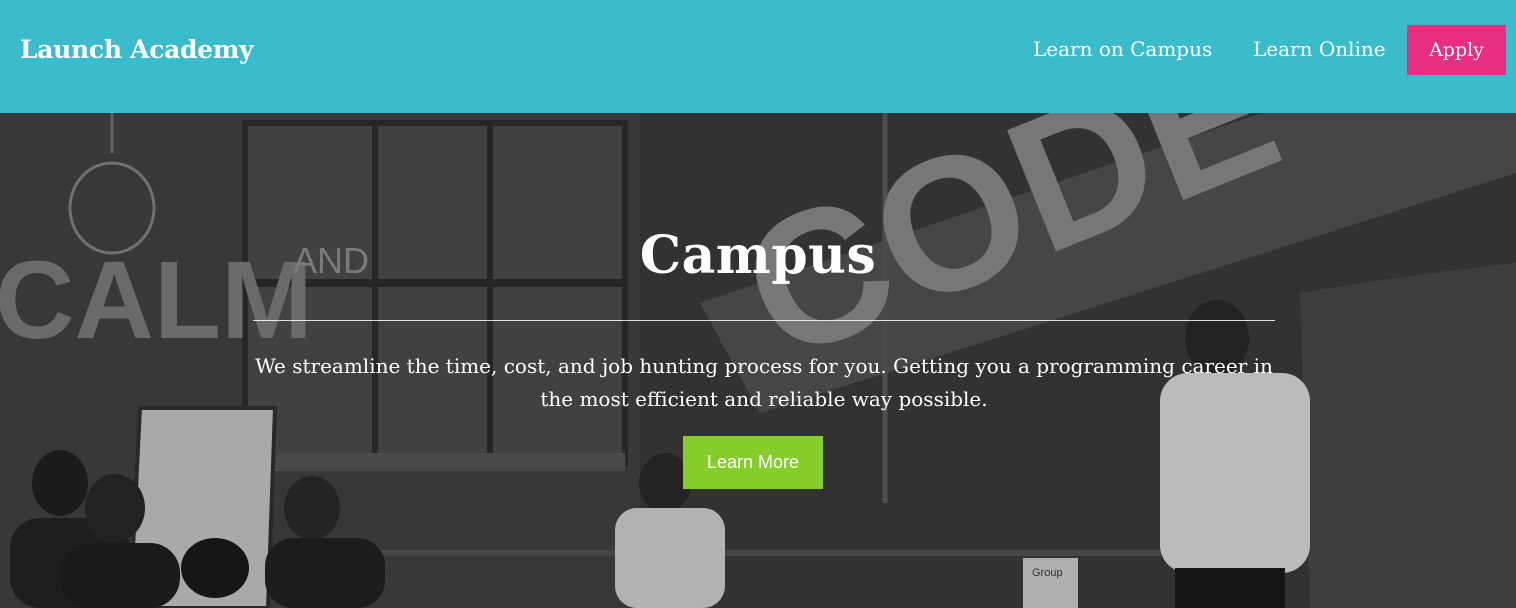 The width and height of the screenshot is (1516, 608). I want to click on nav-learn-online: Learn Online, so click(1319, 49).